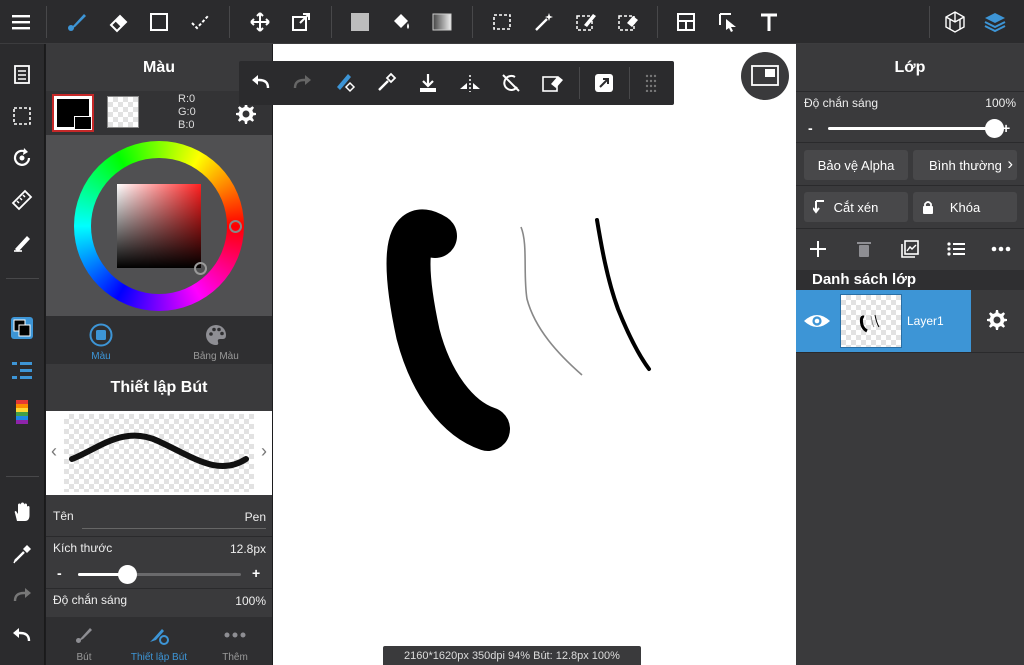 The width and height of the screenshot is (1024, 665). What do you see at coordinates (818, 207) in the screenshot?
I see `clipping-arrow-icon` at bounding box center [818, 207].